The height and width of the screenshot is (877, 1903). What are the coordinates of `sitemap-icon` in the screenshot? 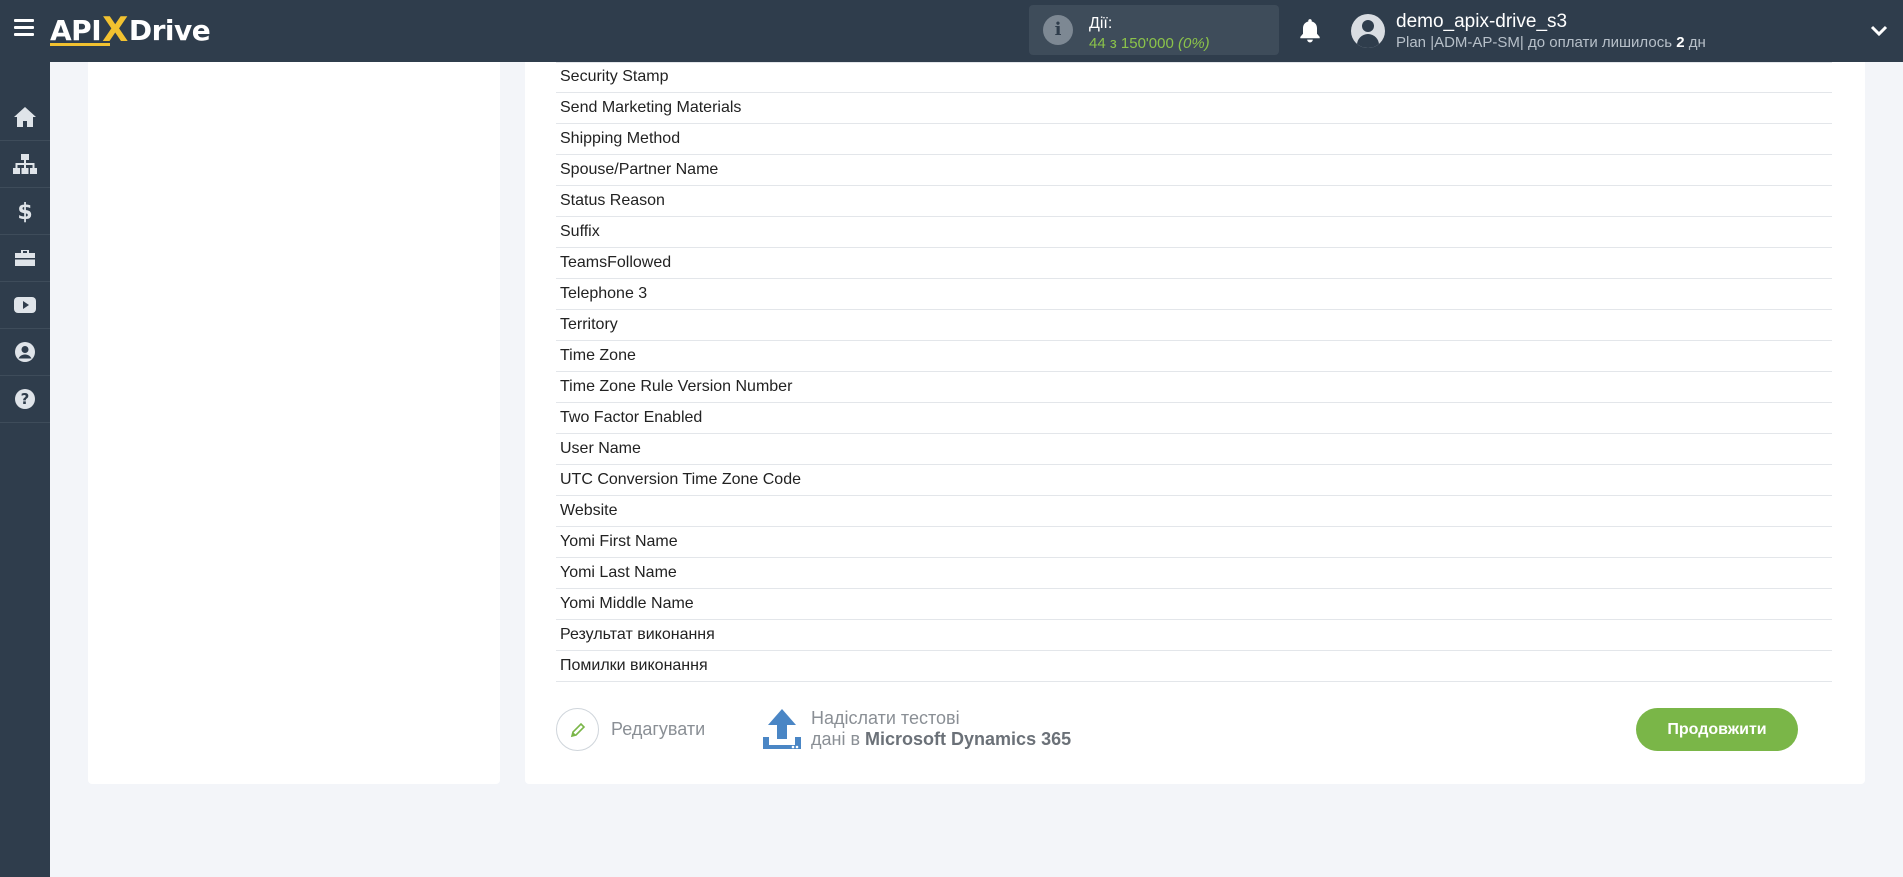 It's located at (25, 164).